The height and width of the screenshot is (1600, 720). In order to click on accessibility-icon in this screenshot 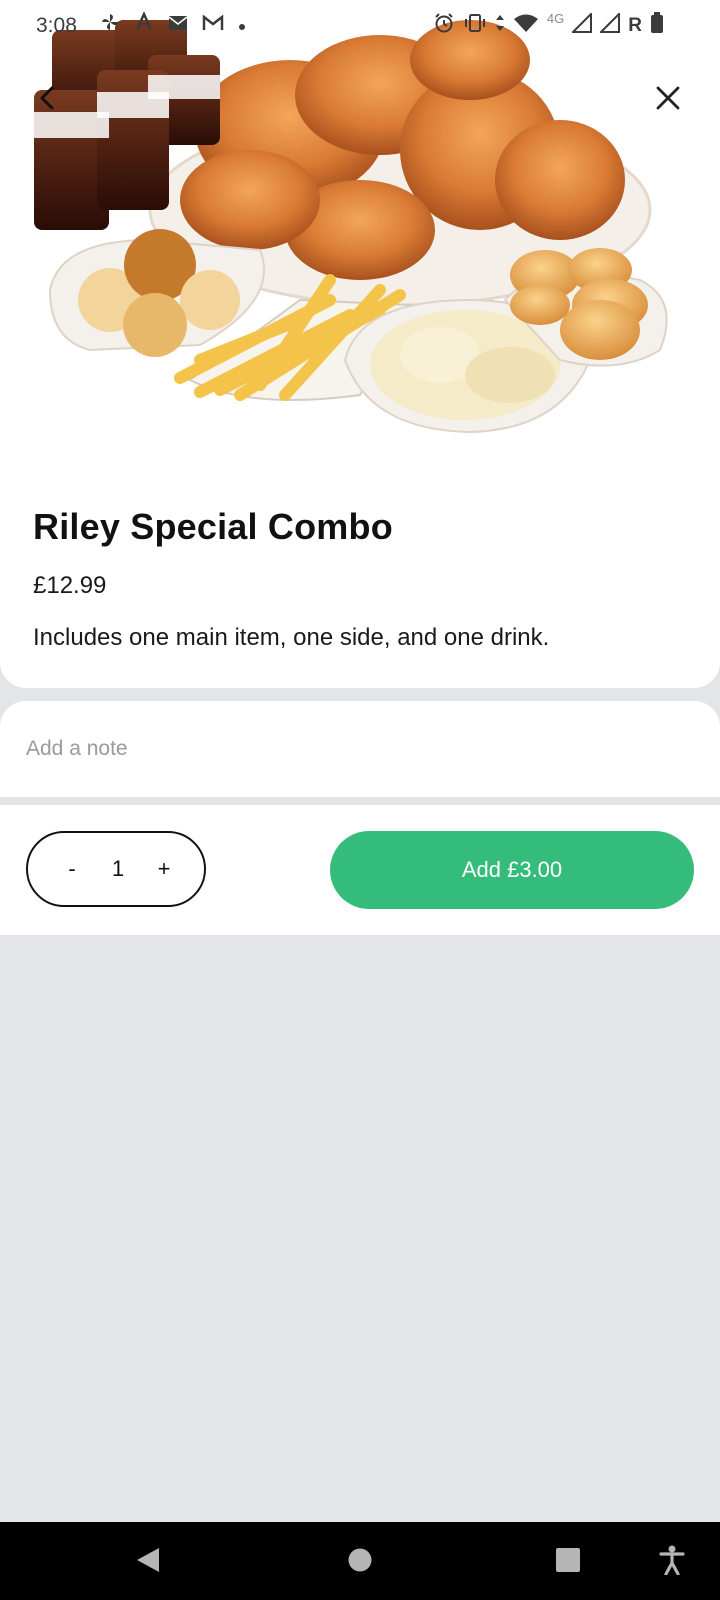, I will do `click(672, 1562)`.